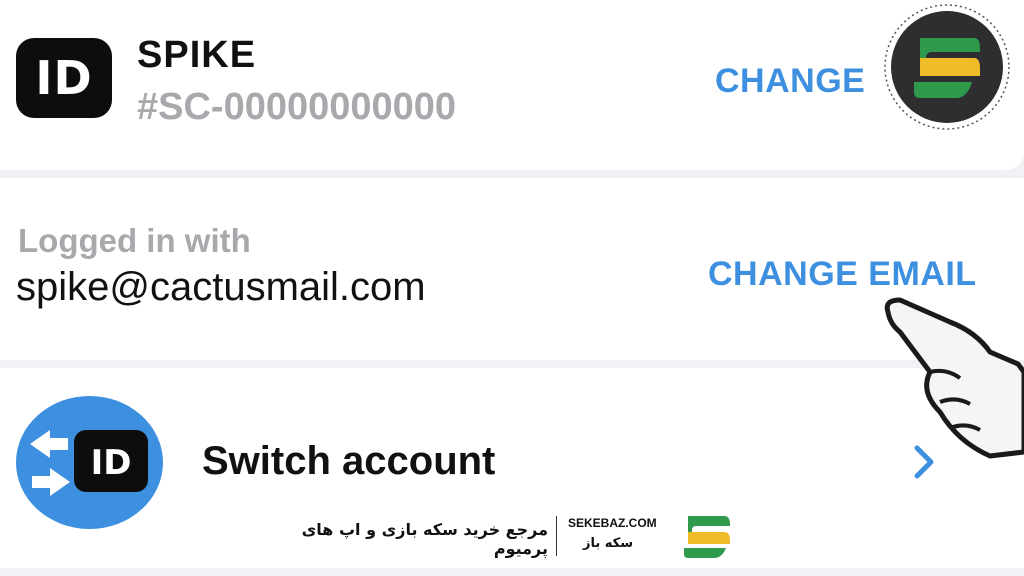 The width and height of the screenshot is (1024, 576). I want to click on switch-account-label: Switch account, so click(349, 461).